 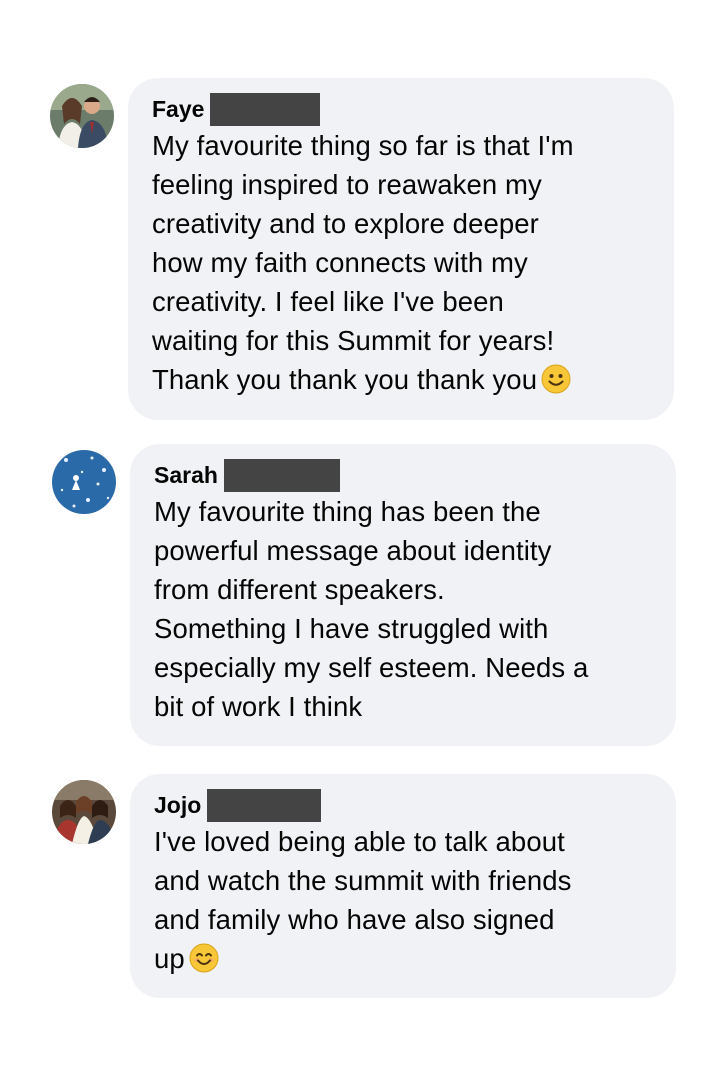 What do you see at coordinates (556, 379) in the screenshot?
I see `slightly-smiling-face-icon` at bounding box center [556, 379].